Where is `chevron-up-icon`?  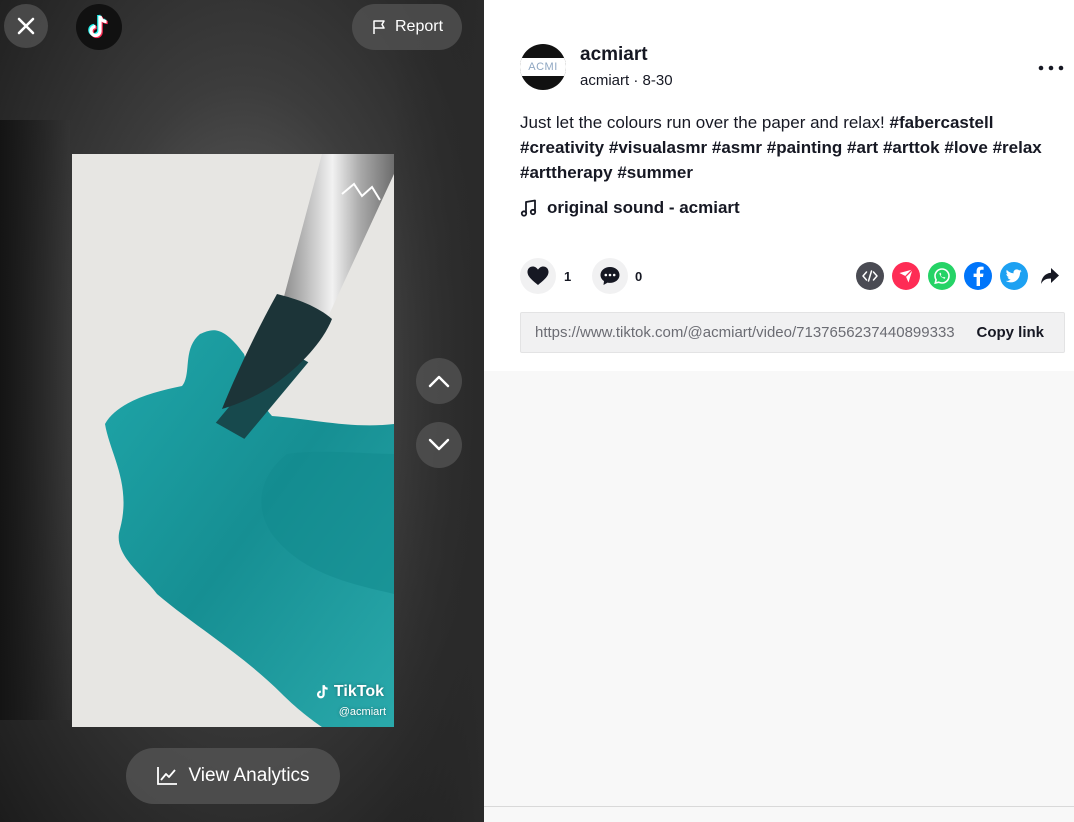 chevron-up-icon is located at coordinates (439, 381).